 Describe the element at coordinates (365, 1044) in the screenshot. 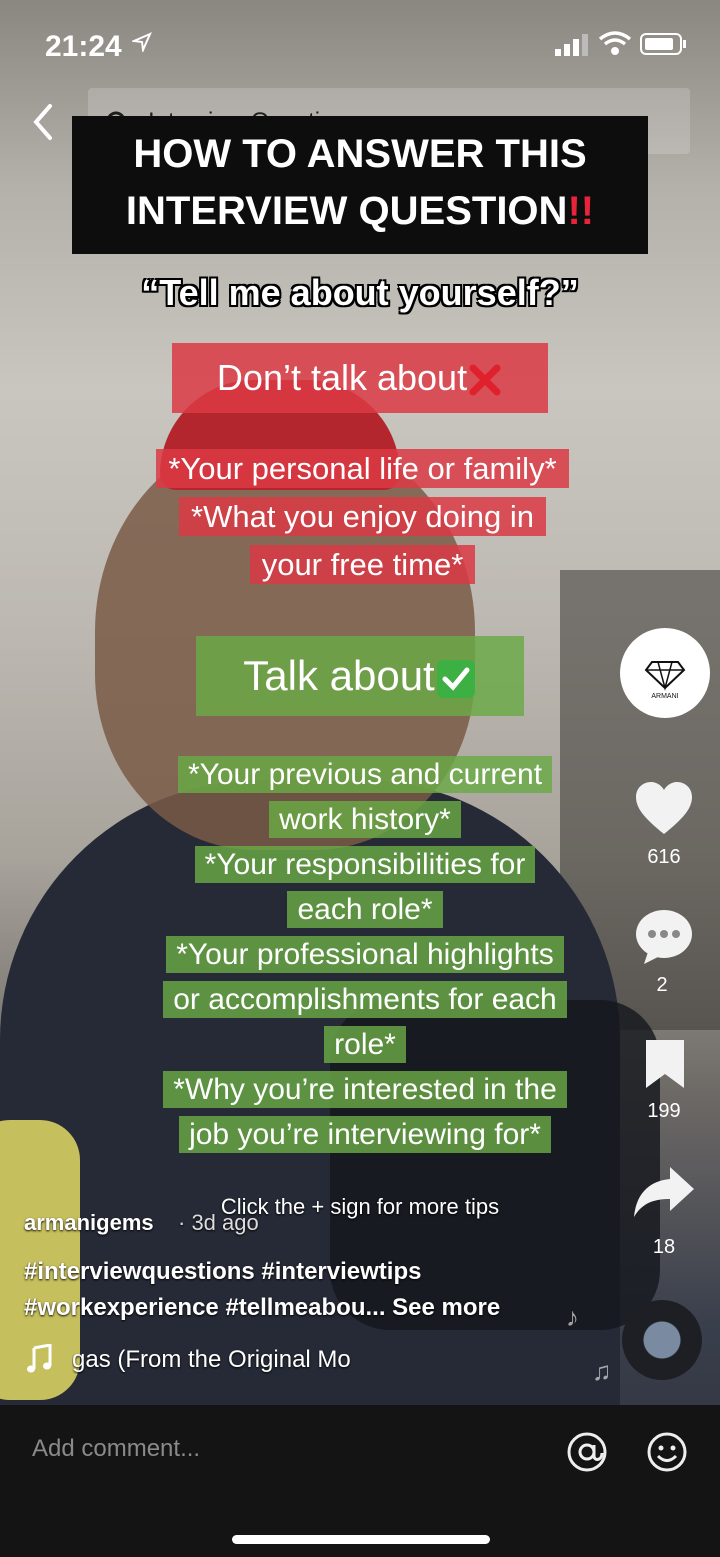

I see `do-item: role*` at that location.